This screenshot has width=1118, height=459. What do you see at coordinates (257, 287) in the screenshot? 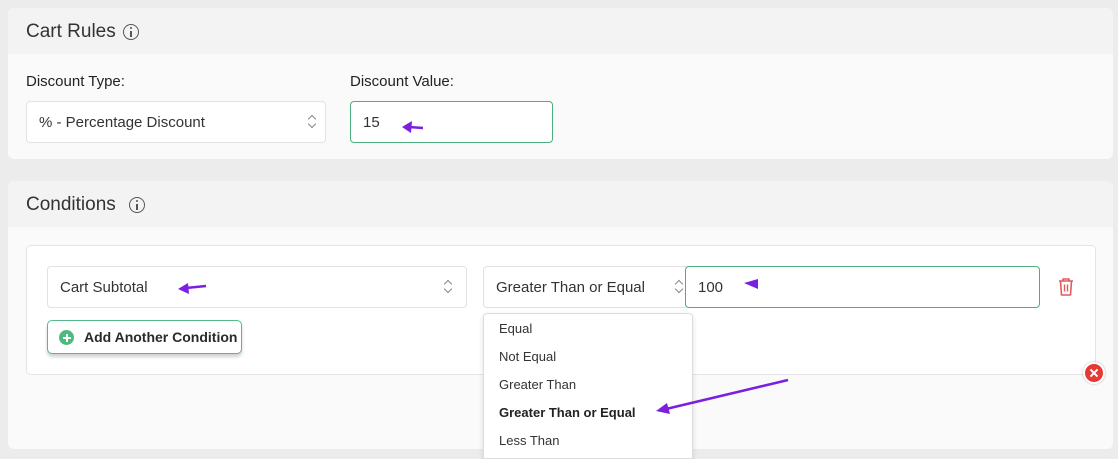
I see `condition-field-select: Cart Subtotal` at bounding box center [257, 287].